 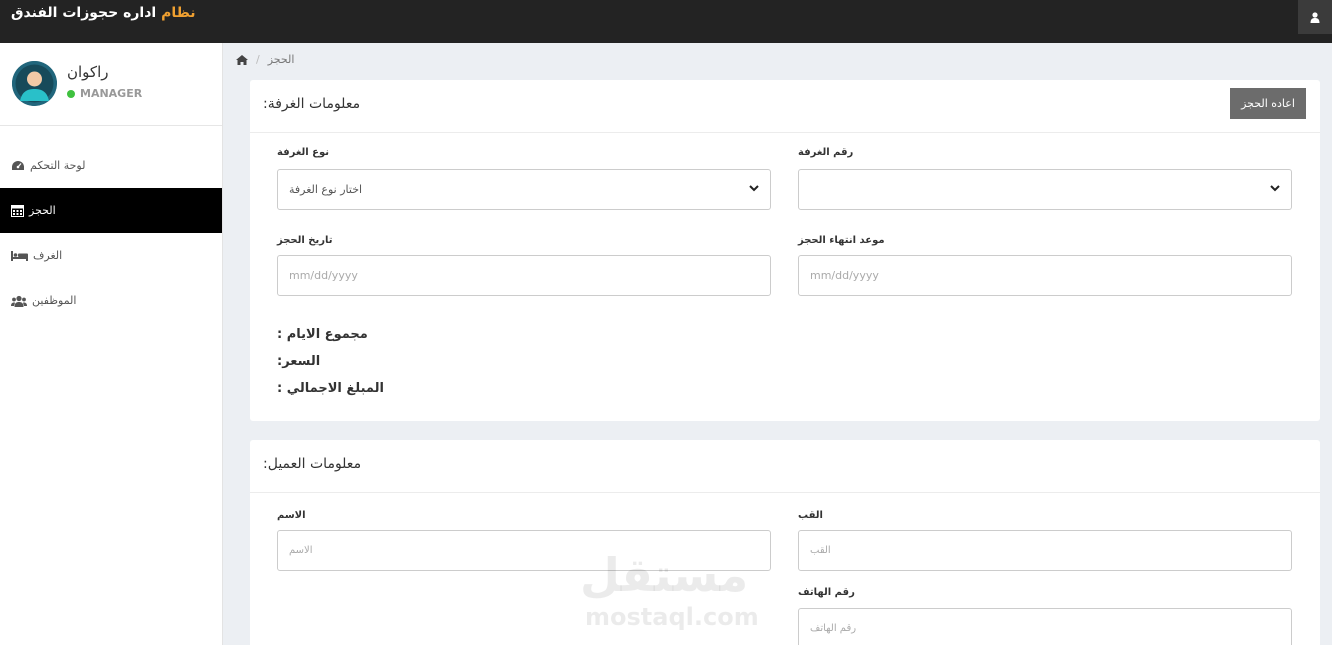 What do you see at coordinates (826, 592) in the screenshot?
I see `phone-label: رقم الهاتف` at bounding box center [826, 592].